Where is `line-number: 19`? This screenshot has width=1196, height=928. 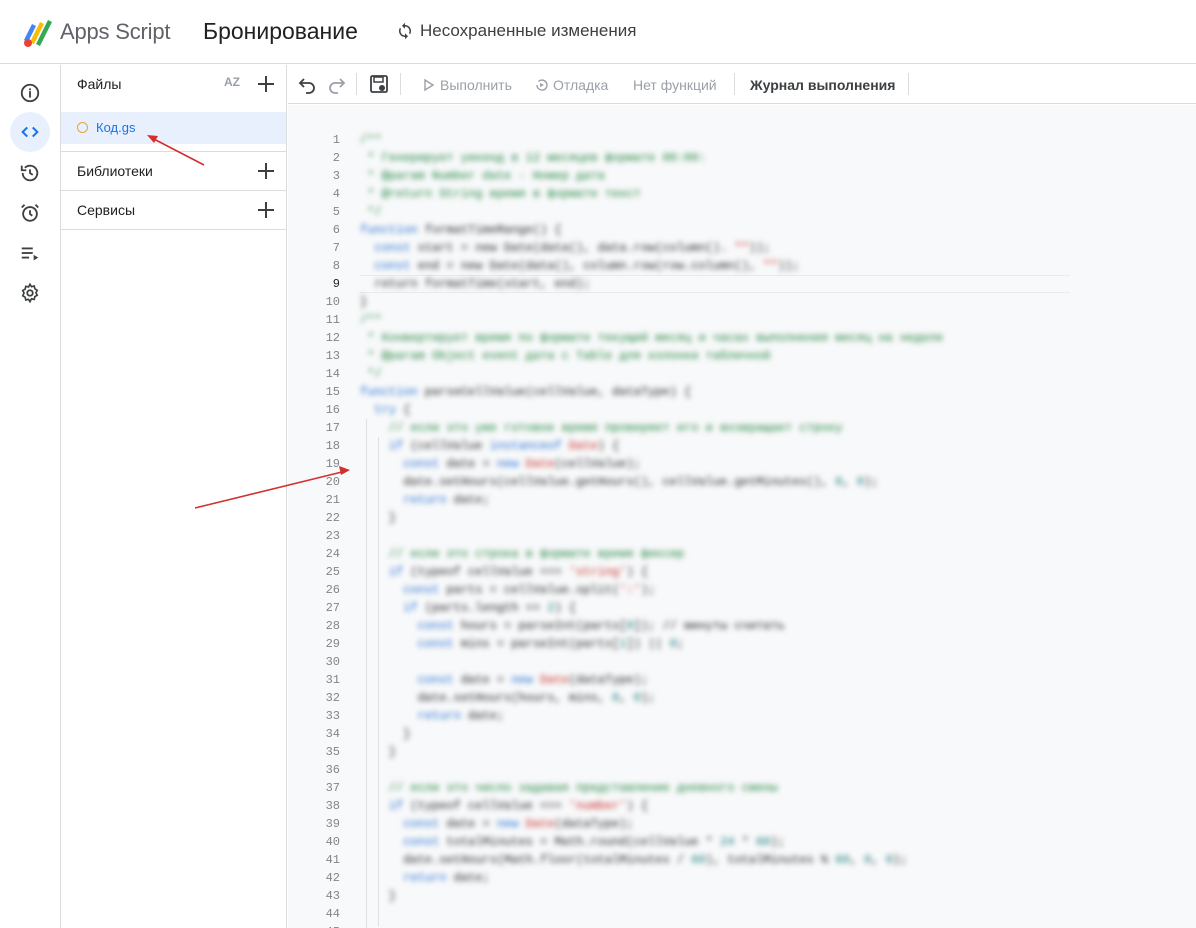 line-number: 19 is located at coordinates (332, 464).